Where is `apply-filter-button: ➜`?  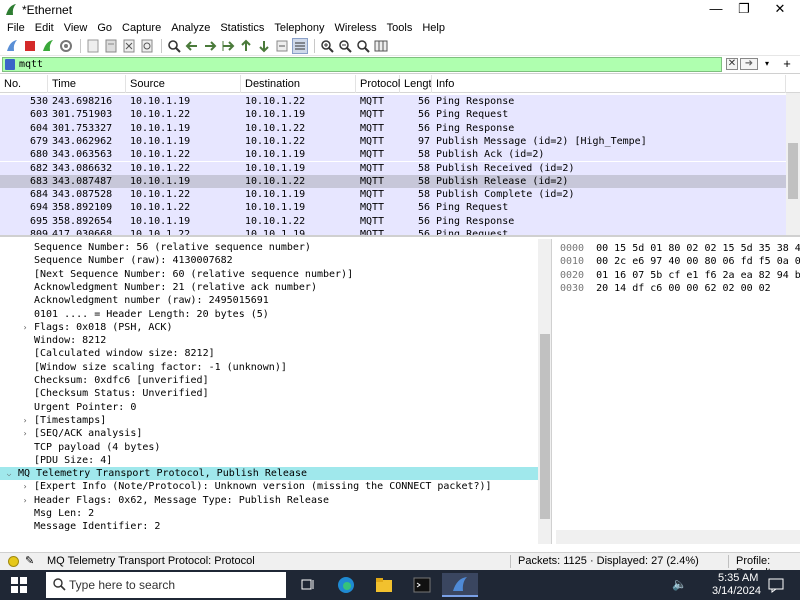 apply-filter-button: ➜ is located at coordinates (749, 64).